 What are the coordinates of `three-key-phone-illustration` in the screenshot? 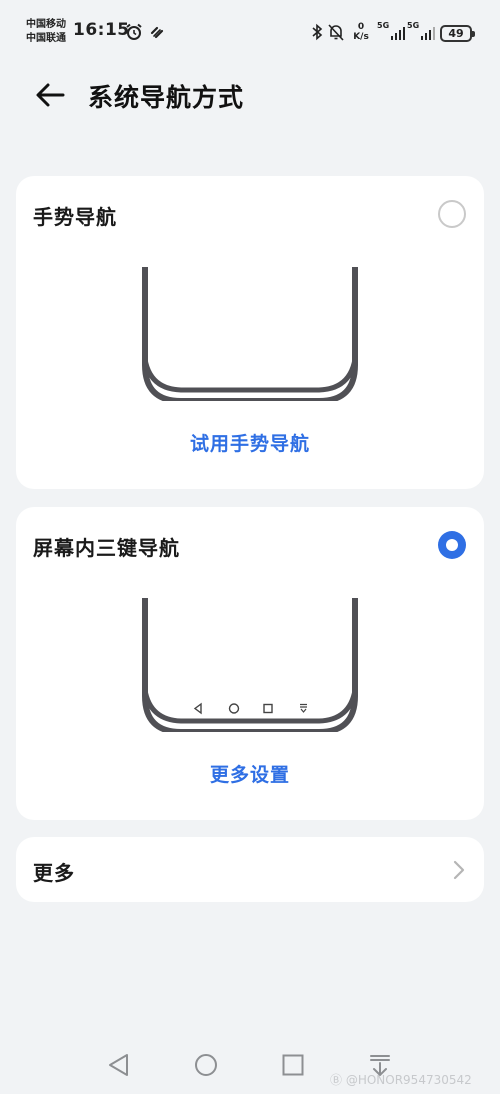 It's located at (250, 665).